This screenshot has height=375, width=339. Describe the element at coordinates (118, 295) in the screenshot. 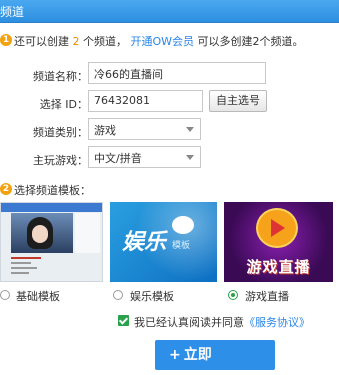

I see `template-radio-entertainment` at that location.